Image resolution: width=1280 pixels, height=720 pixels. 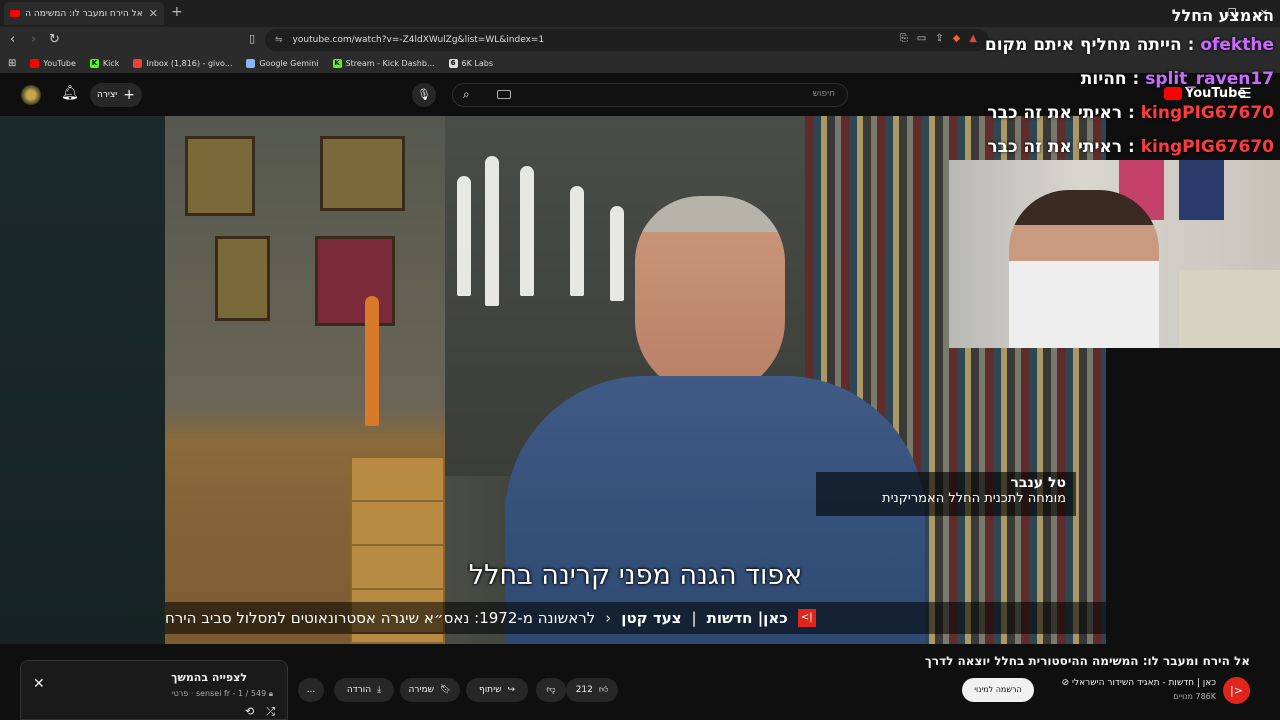 I want to click on lower-third-name: טל ענבר, so click(x=1038, y=483).